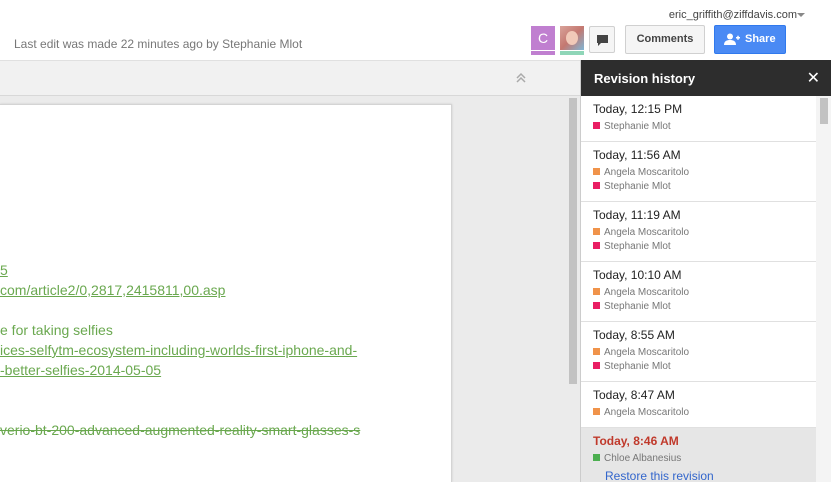 The height and width of the screenshot is (482, 831). Describe the element at coordinates (637, 458) in the screenshot. I see `revision-author: Chloe Albanesius` at that location.